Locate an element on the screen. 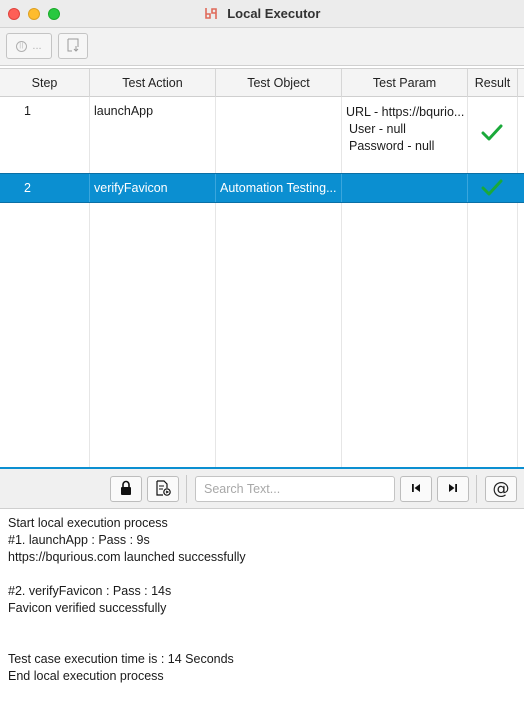  test-action-cell: verifyFavicon is located at coordinates (131, 188).